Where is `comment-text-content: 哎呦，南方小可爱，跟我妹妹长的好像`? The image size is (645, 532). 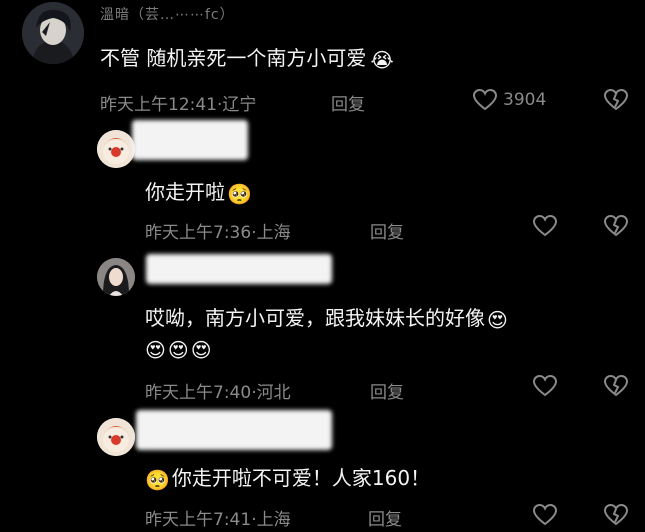
comment-text-content: 哎呦，南方小可爱，跟我妹妹长的好像 is located at coordinates (315, 318).